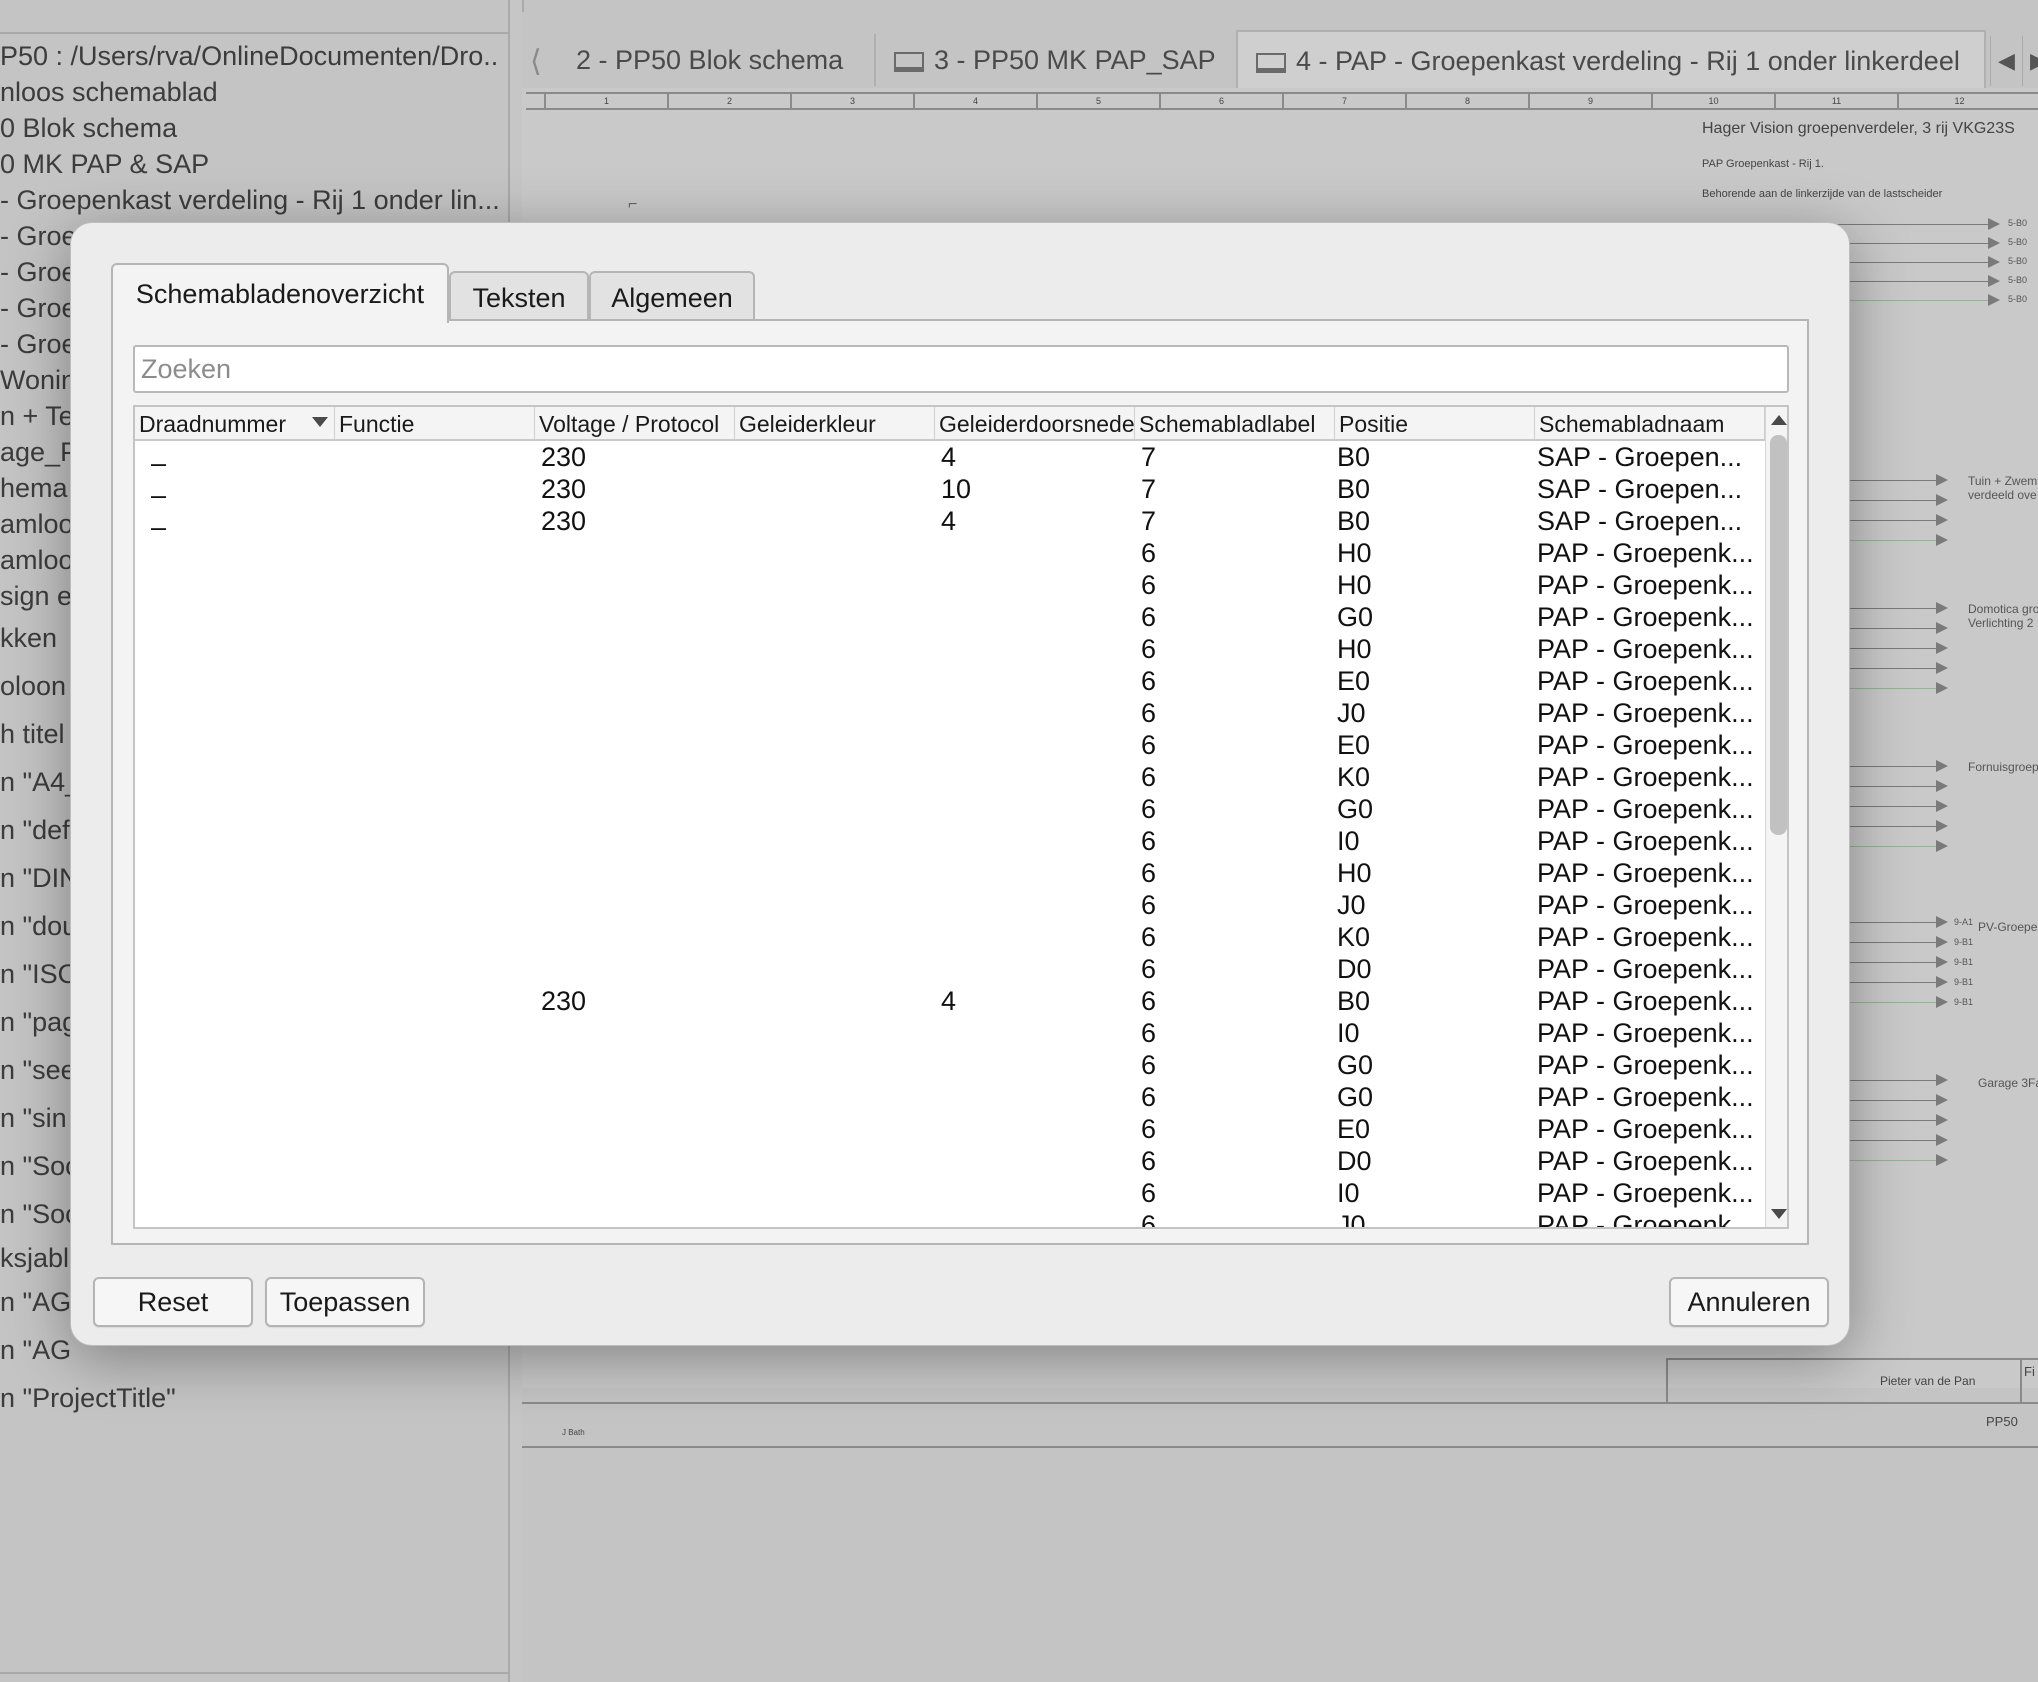 This screenshot has width=2038, height=1682. Describe the element at coordinates (536, 61) in the screenshot. I see `first-tab-icon: ⟨` at that location.